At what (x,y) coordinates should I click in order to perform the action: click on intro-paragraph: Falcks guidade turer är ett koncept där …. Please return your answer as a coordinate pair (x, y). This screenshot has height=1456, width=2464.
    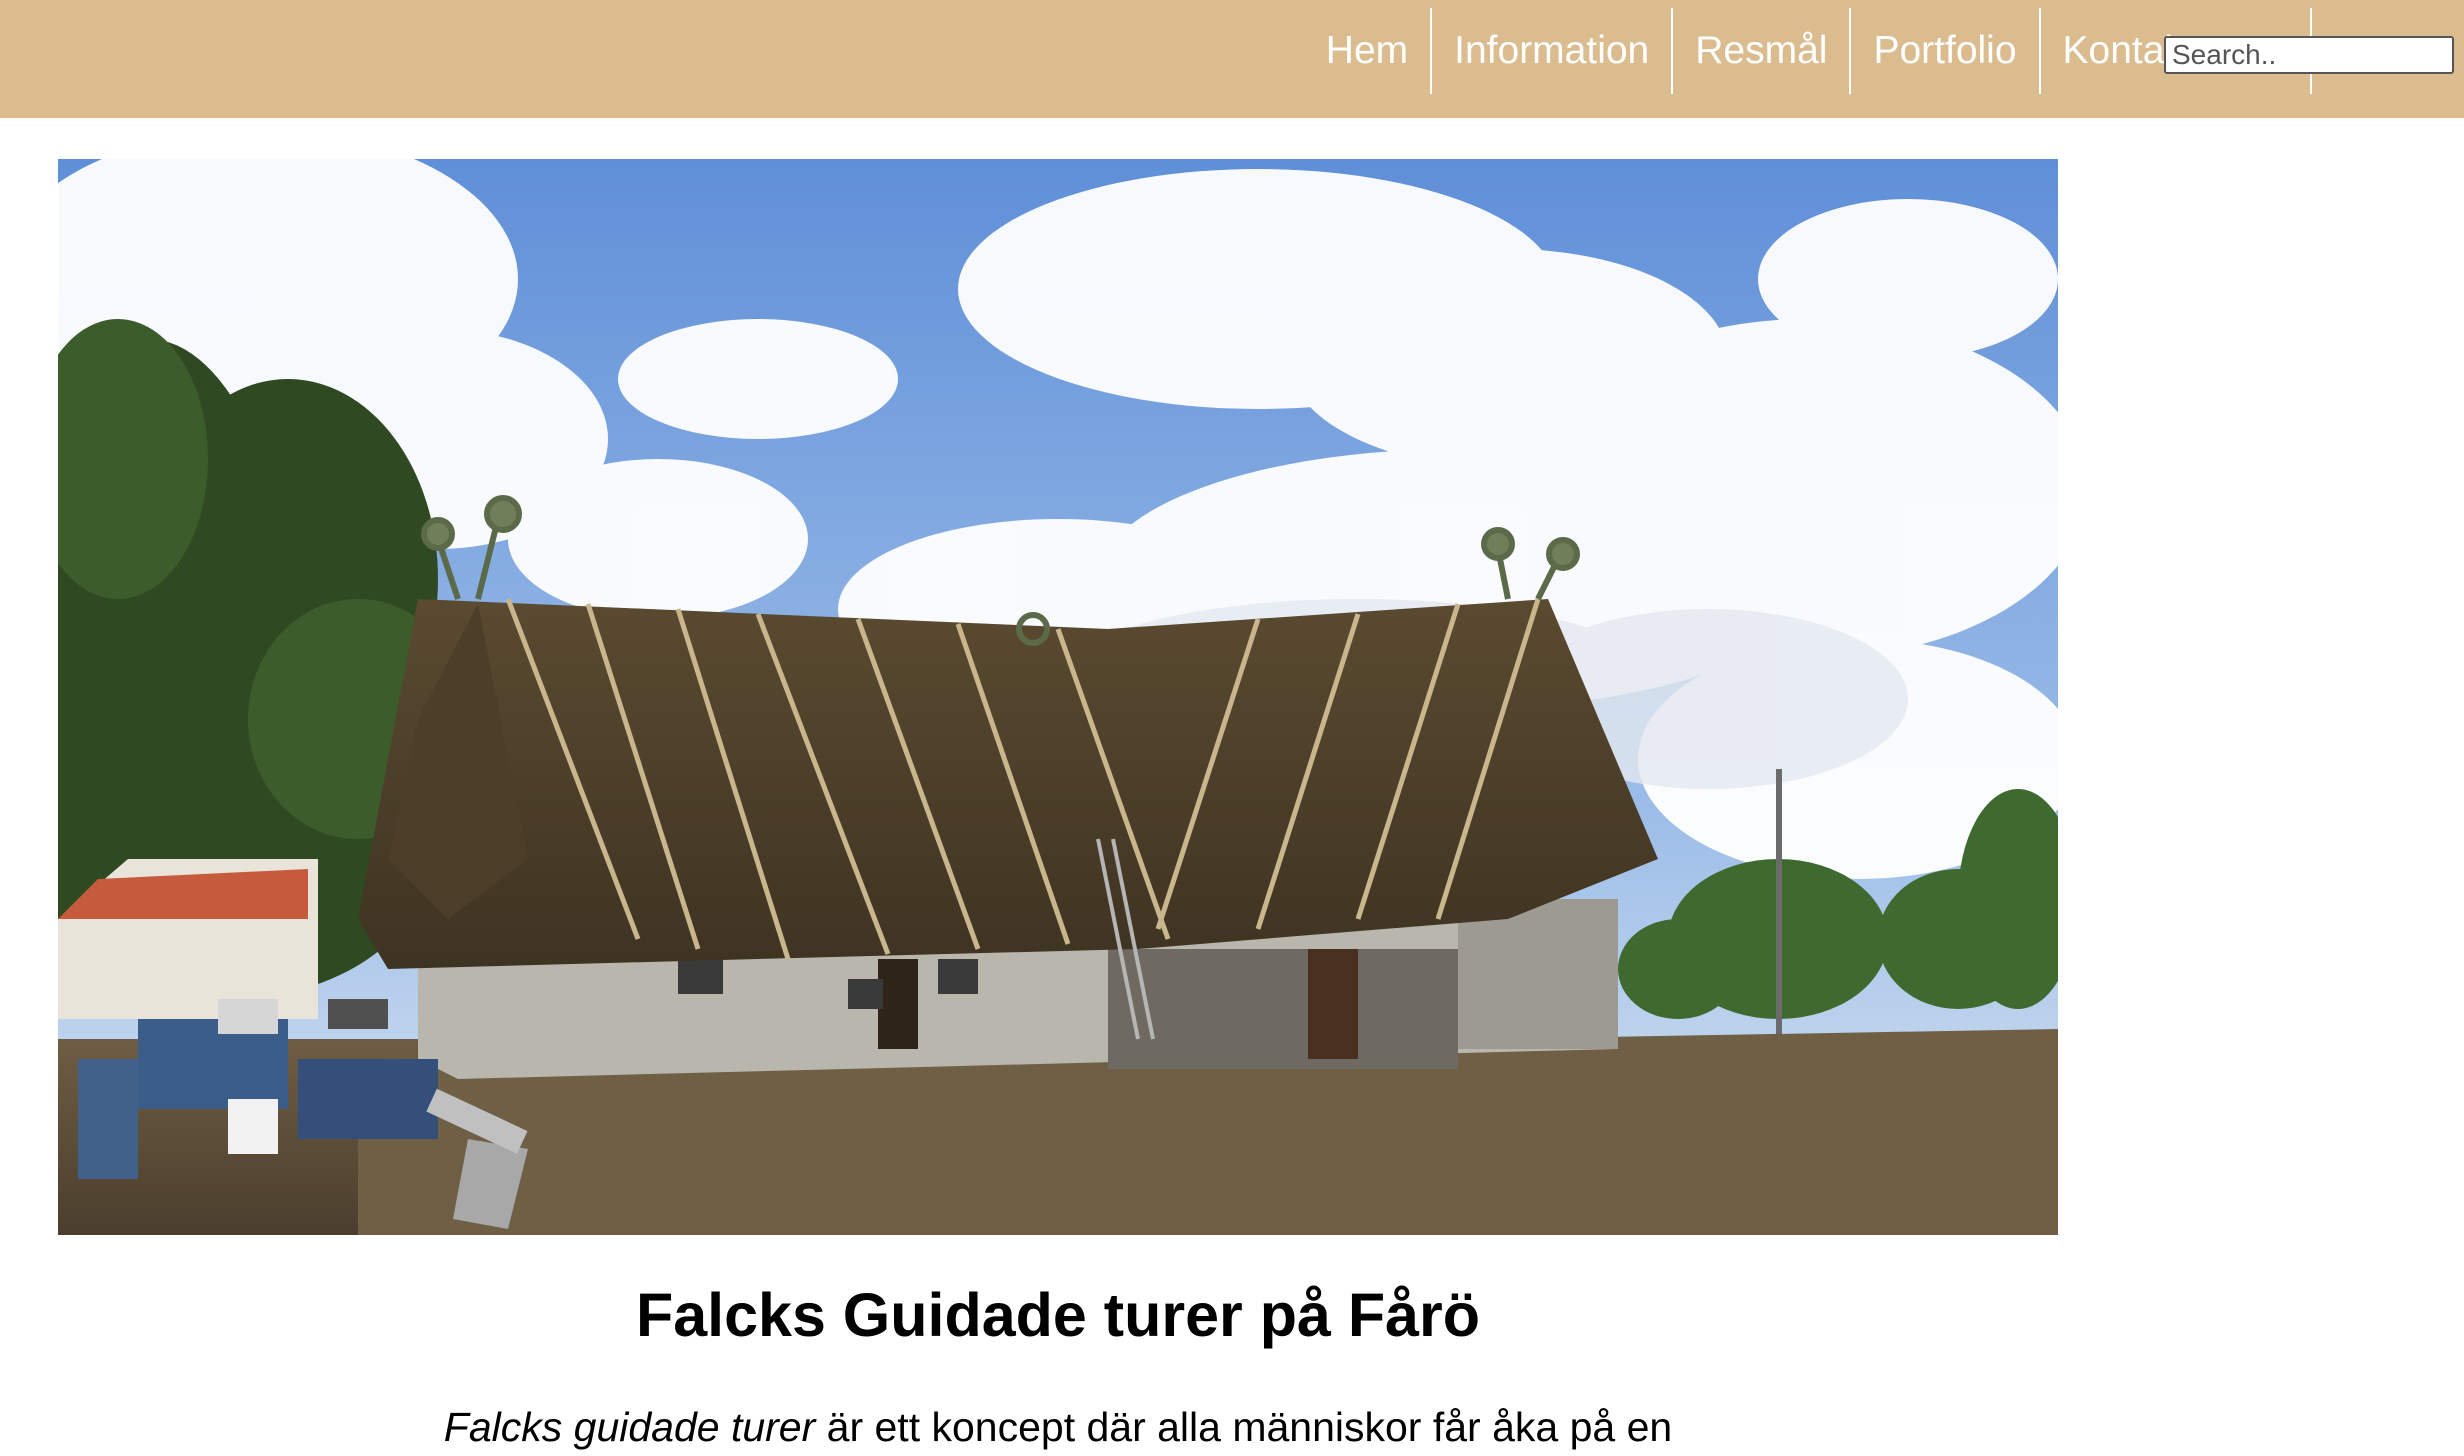
    Looking at the image, I should click on (1058, 1427).